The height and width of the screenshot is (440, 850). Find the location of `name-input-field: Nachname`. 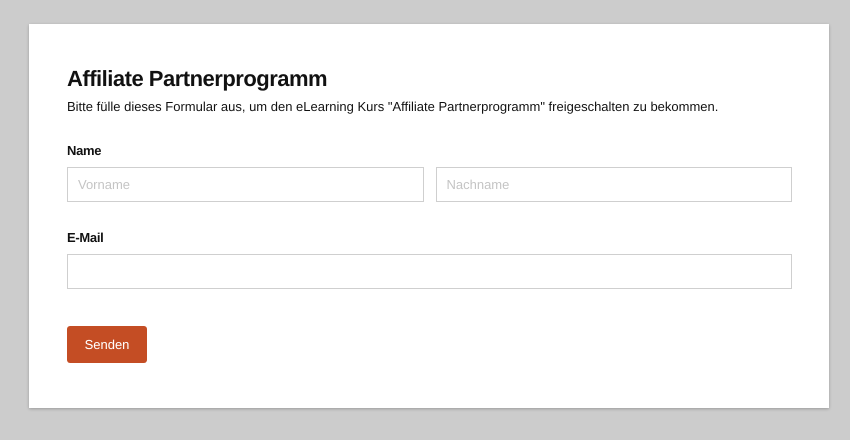

name-input-field: Nachname is located at coordinates (614, 184).